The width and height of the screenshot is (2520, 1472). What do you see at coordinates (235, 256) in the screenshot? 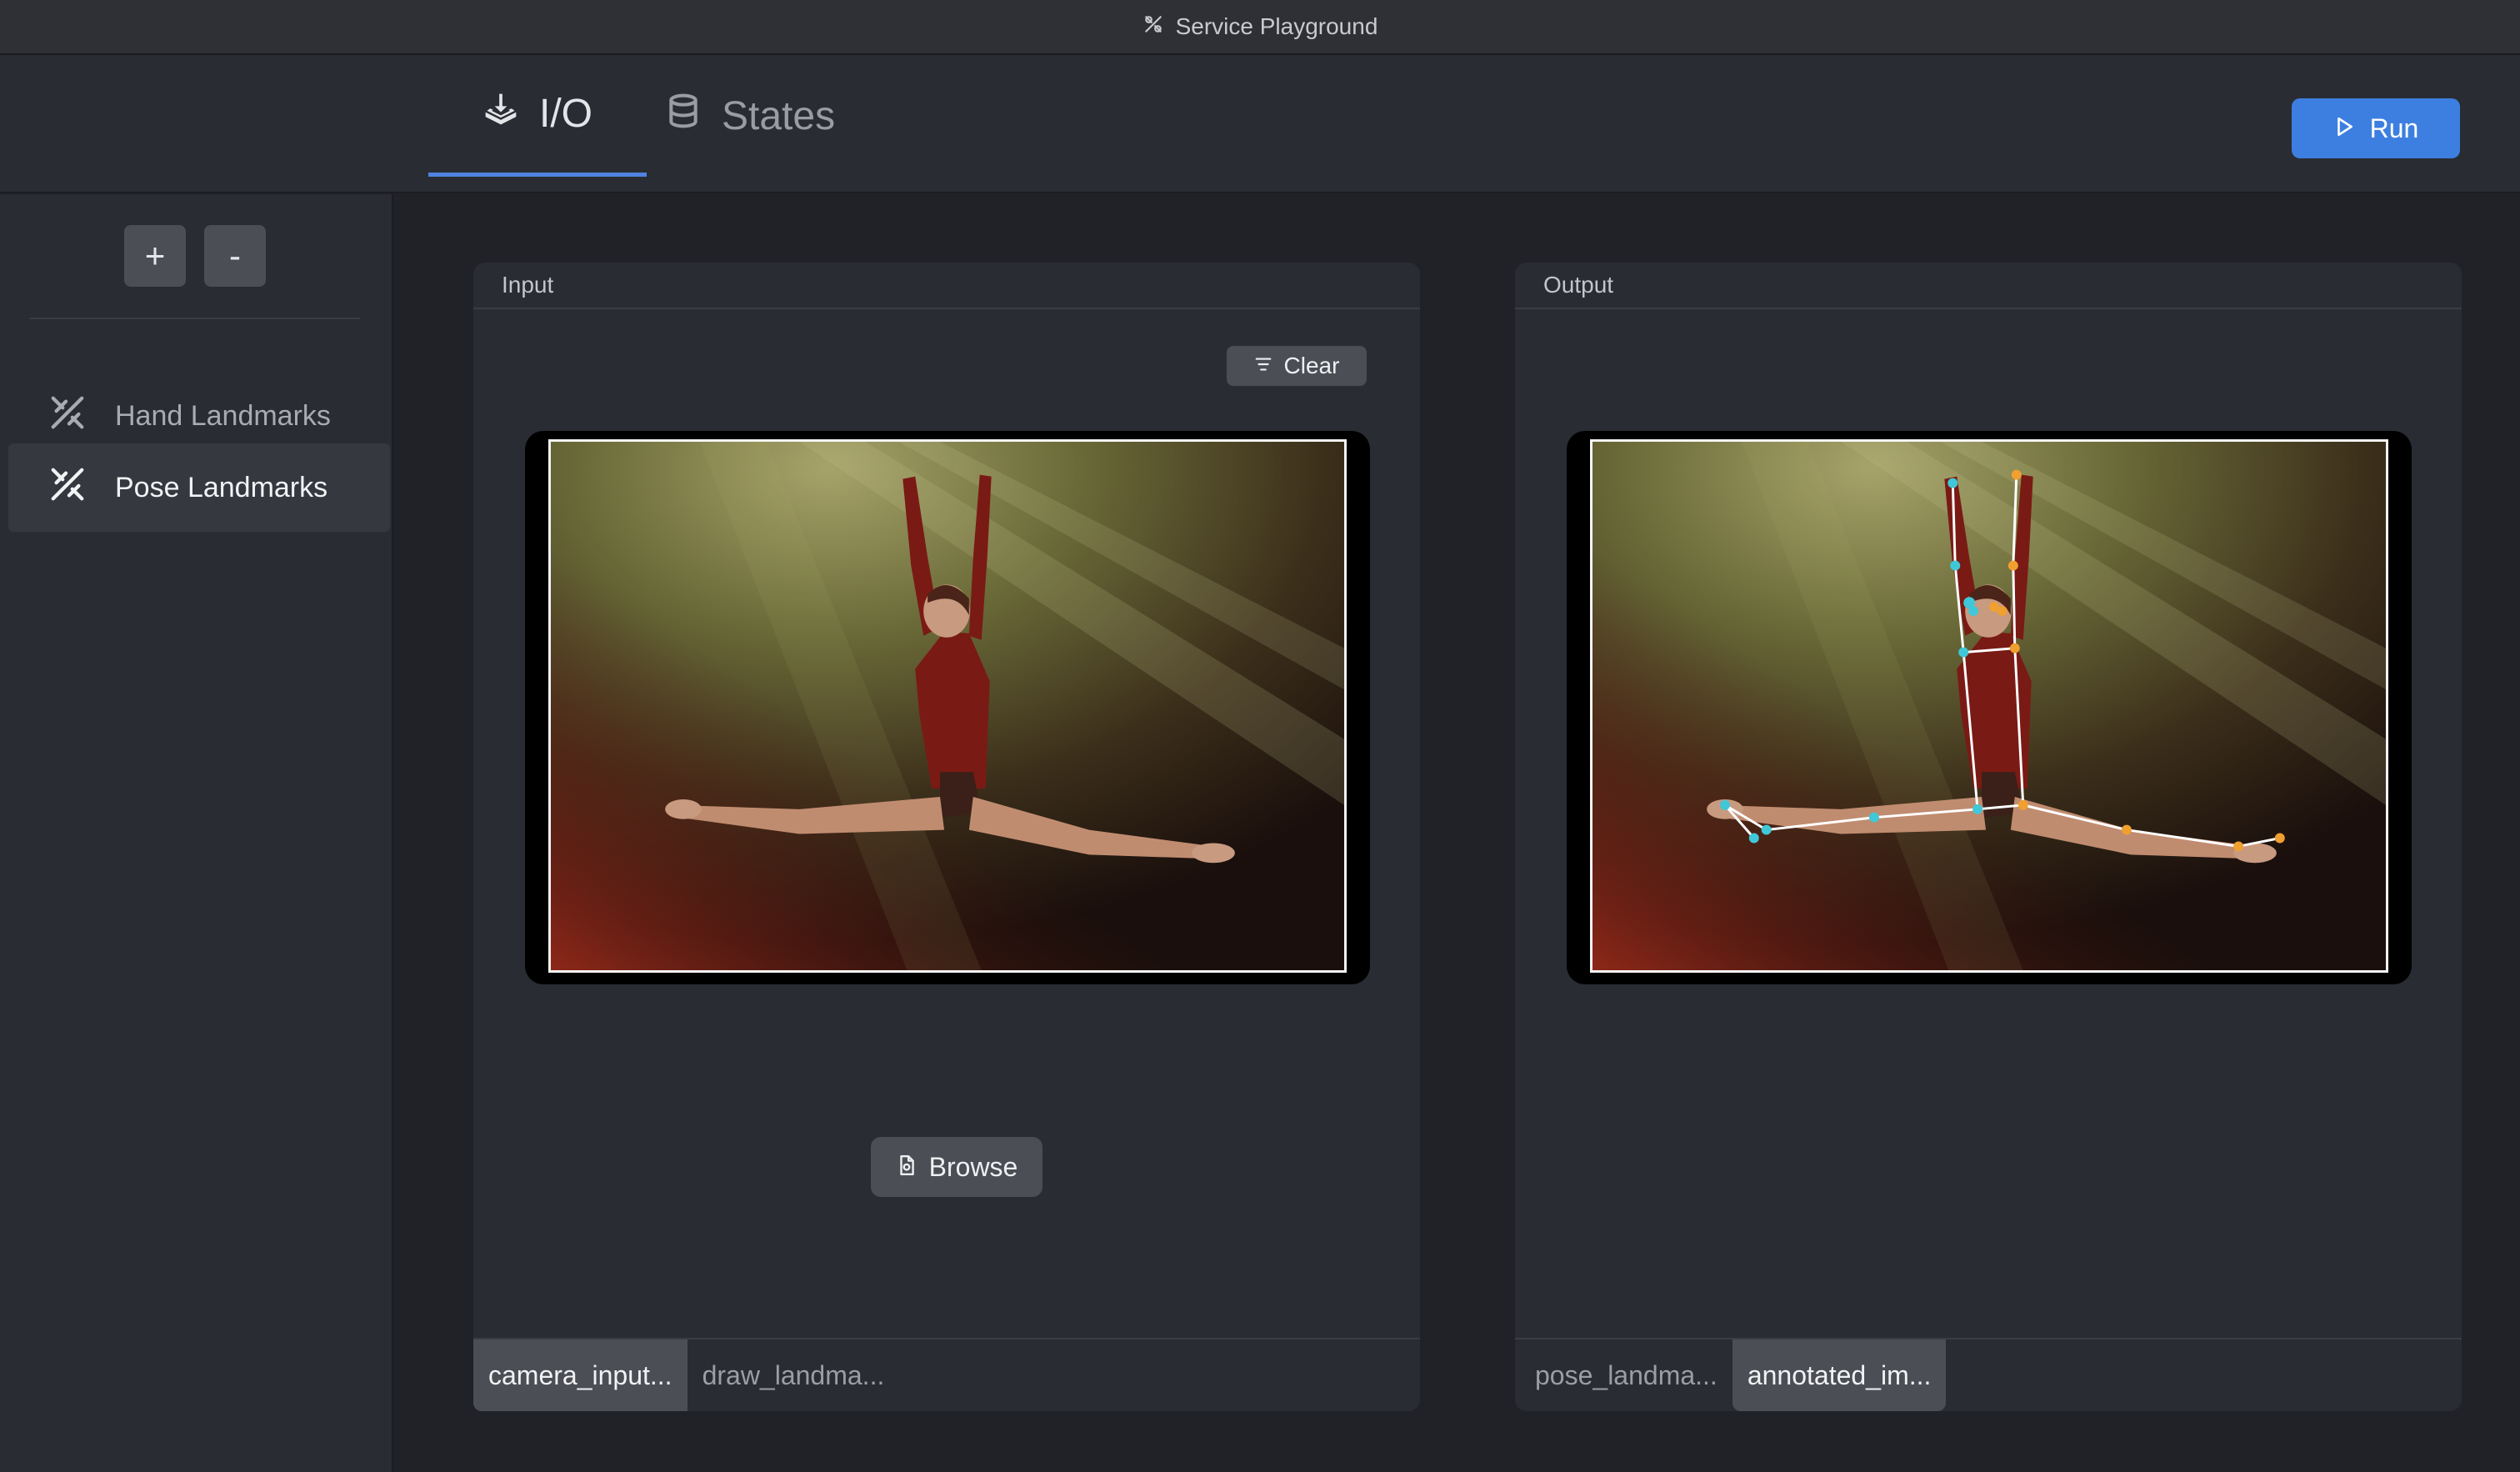
I see `remove-button: -` at bounding box center [235, 256].